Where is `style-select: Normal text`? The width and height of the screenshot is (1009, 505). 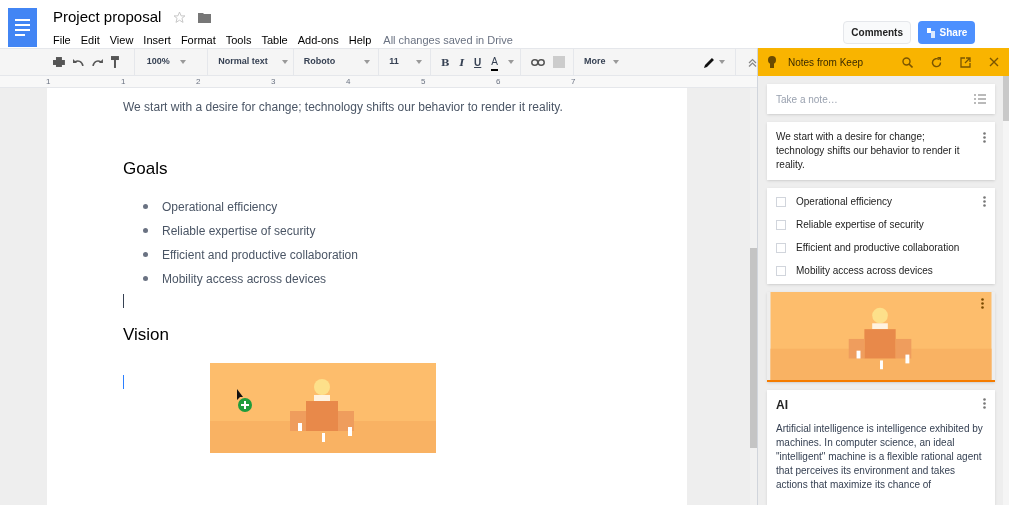 style-select: Normal text is located at coordinates (243, 62).